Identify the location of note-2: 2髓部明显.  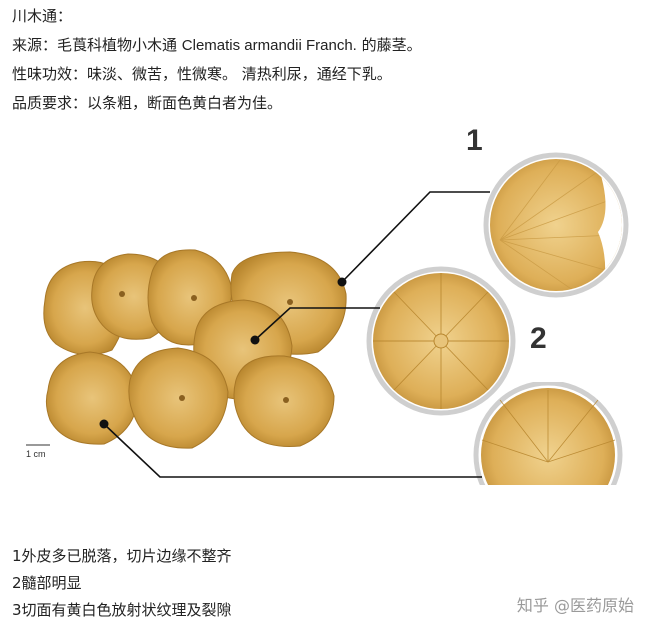
(47, 583).